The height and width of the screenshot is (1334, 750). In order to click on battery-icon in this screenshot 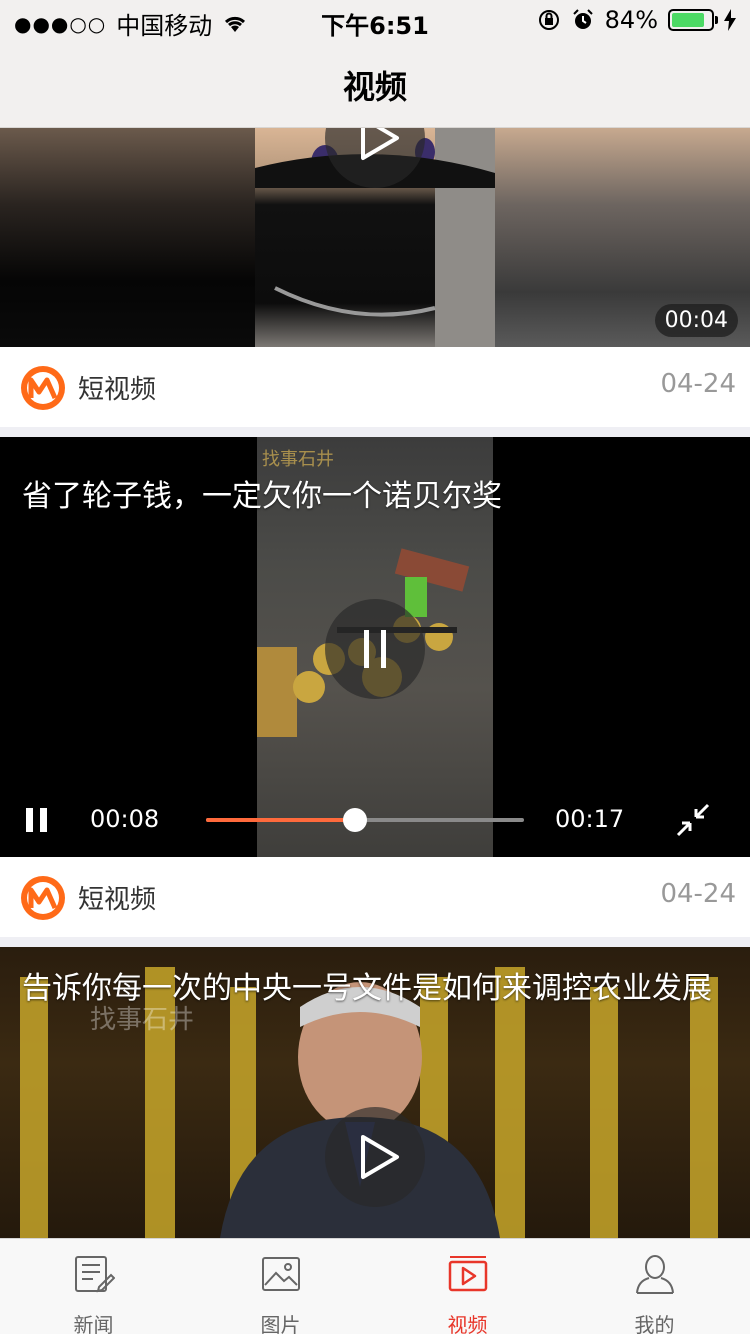, I will do `click(693, 20)`.